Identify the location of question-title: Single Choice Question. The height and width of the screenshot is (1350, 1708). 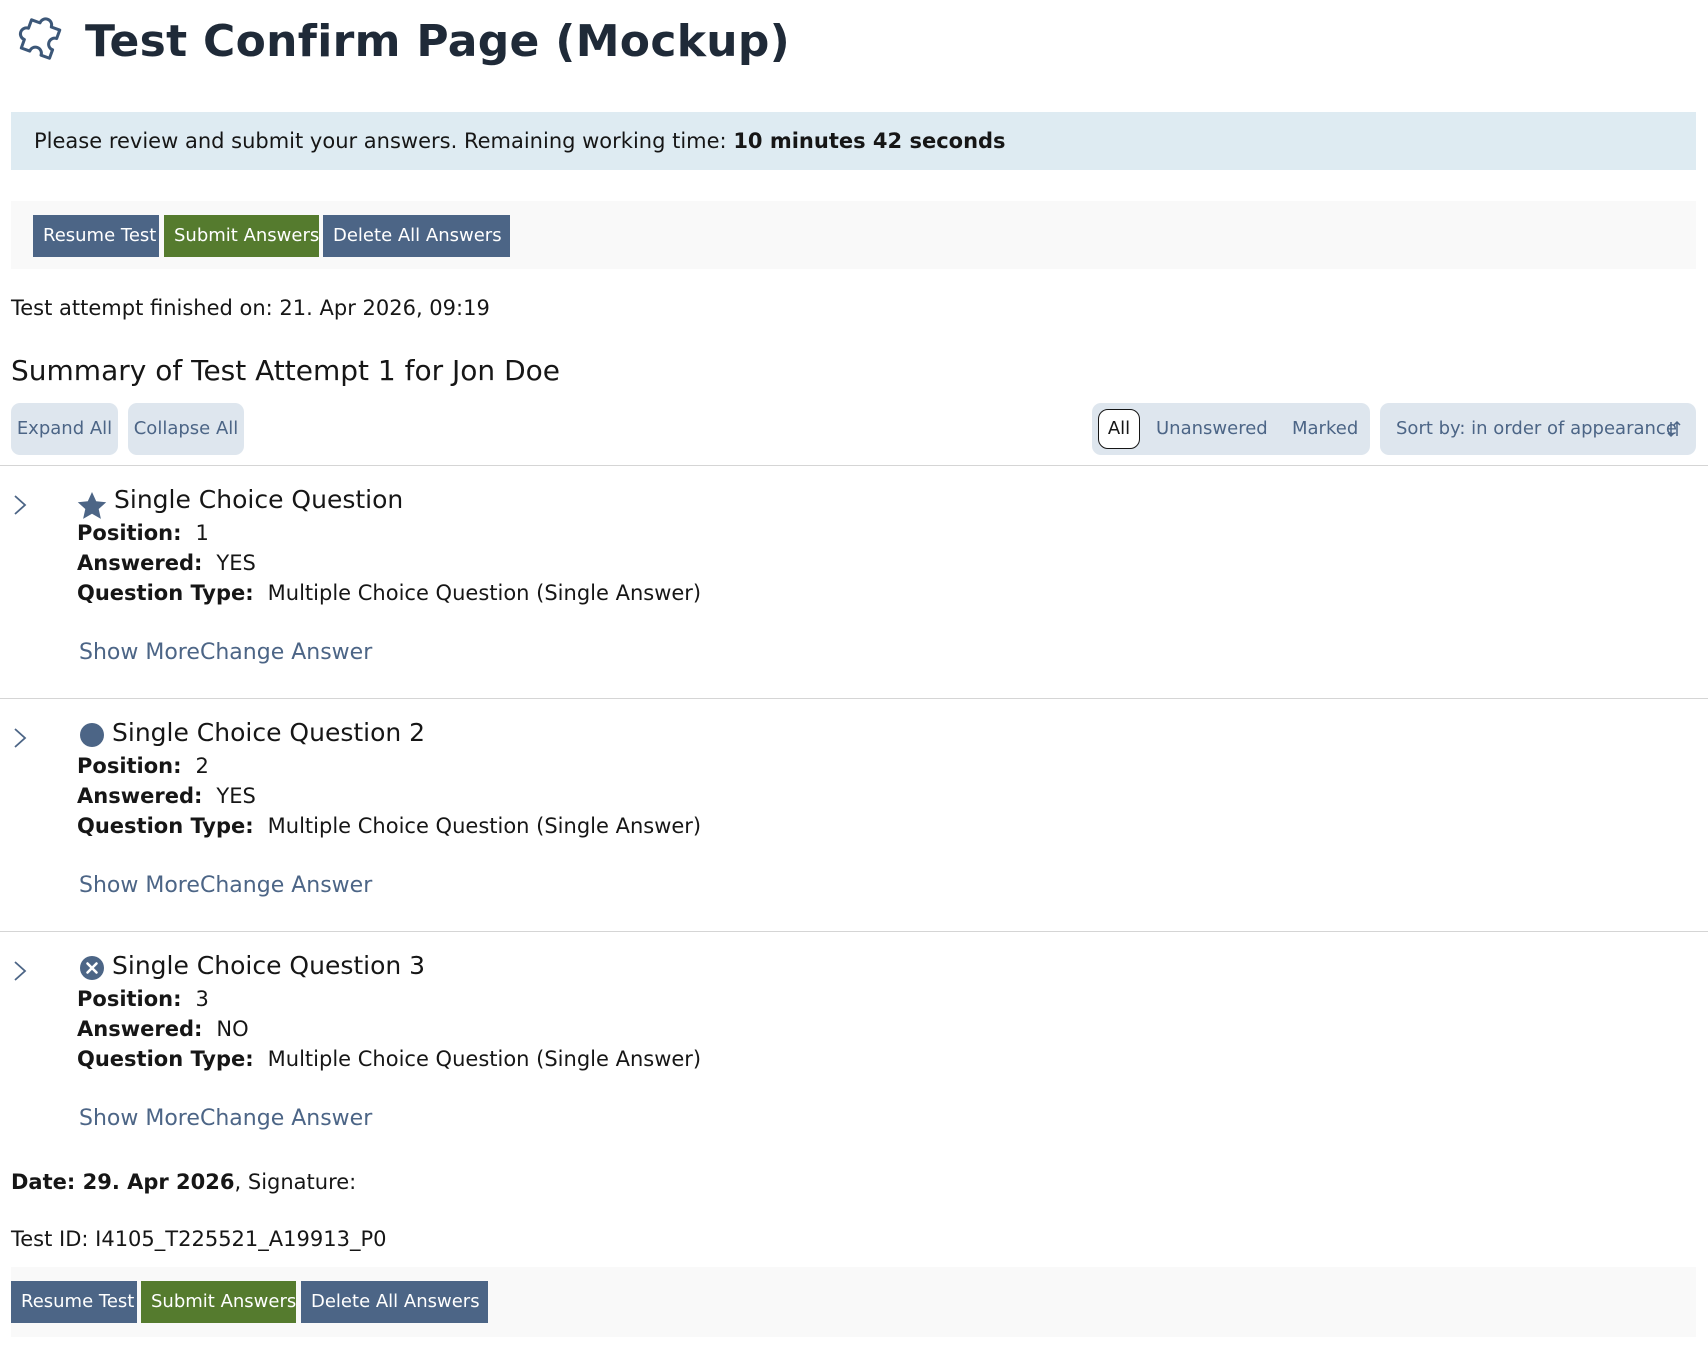
(258, 499).